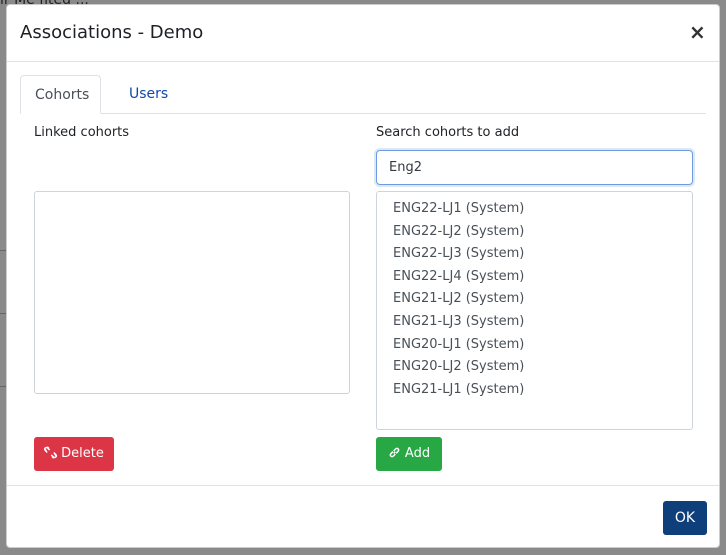 Image resolution: width=726 pixels, height=555 pixels. What do you see at coordinates (112, 32) in the screenshot?
I see `modal-title: Associations - Demo` at bounding box center [112, 32].